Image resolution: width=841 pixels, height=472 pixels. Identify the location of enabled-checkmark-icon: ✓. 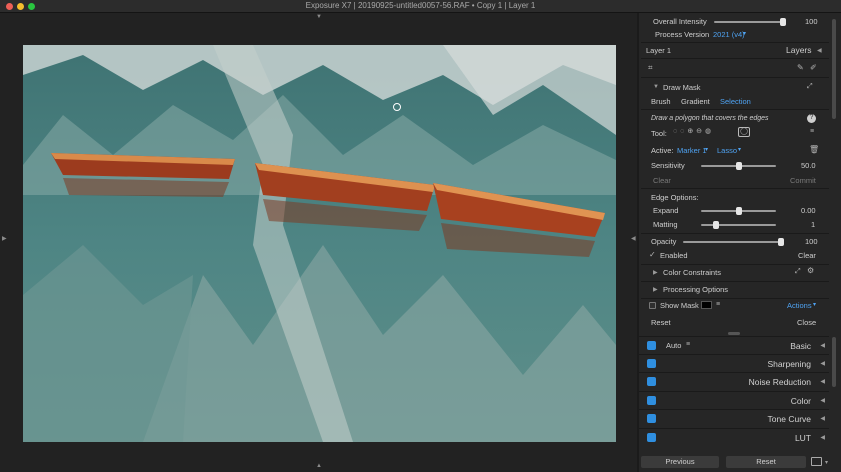
(652, 255).